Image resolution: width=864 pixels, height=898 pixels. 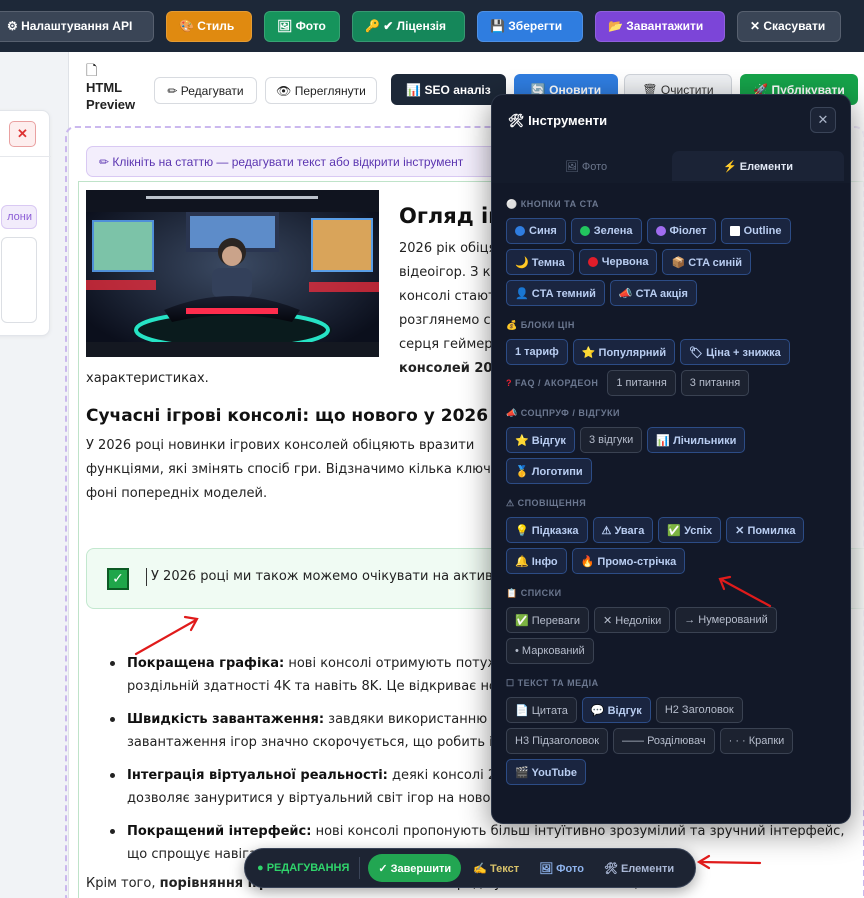 I want to click on button-violet: Фіолет, so click(x=681, y=231).